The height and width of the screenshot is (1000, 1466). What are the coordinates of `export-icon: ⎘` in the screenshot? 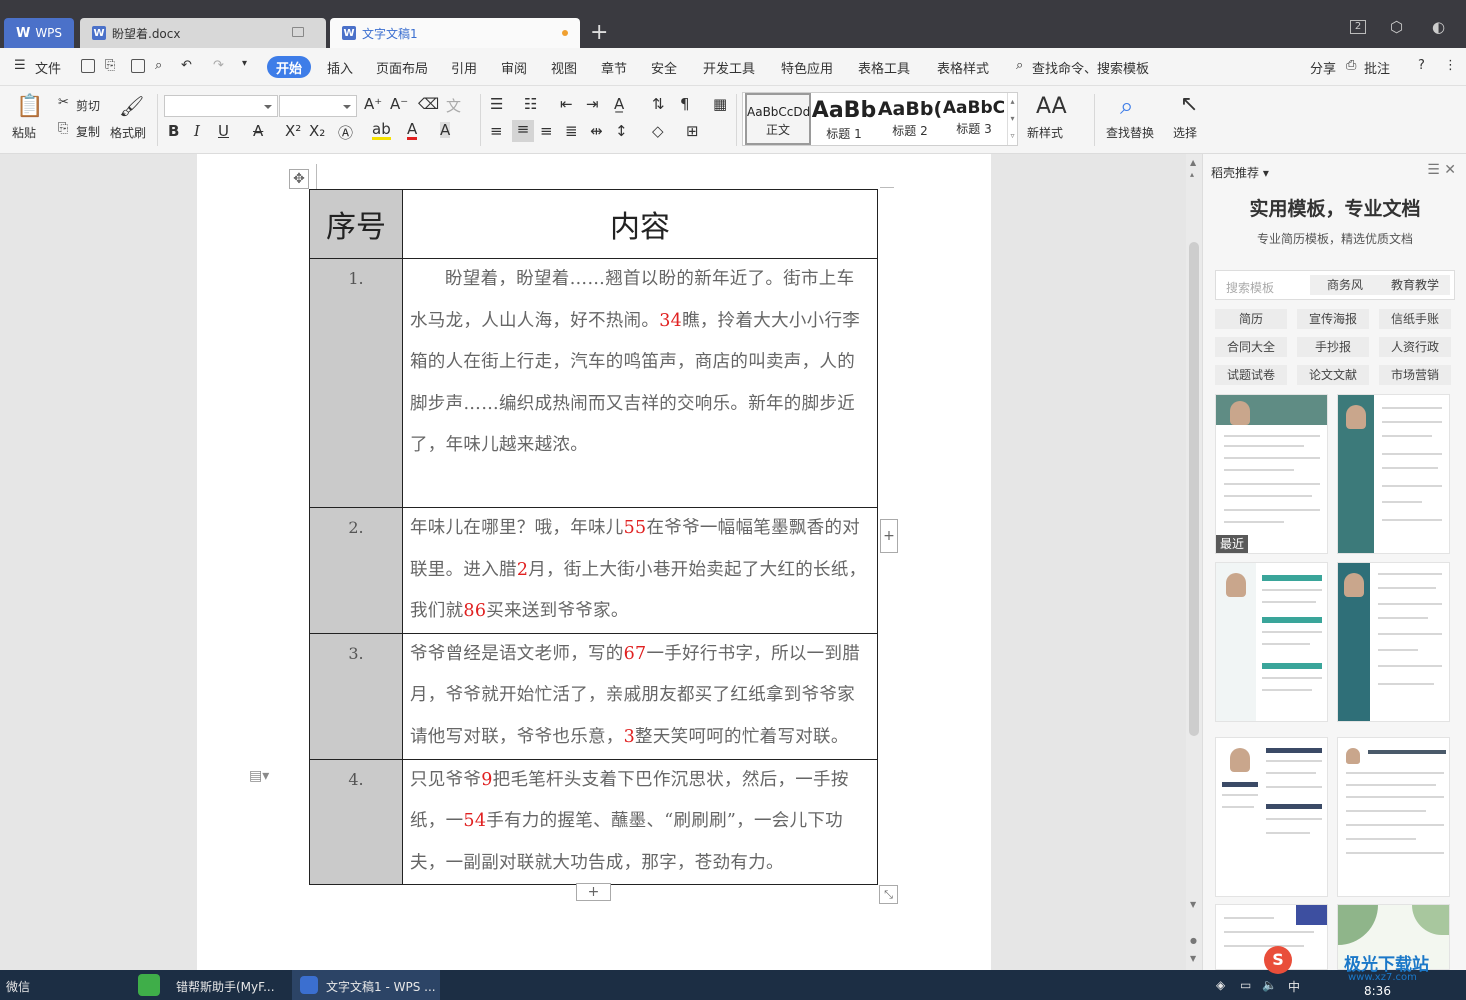 It's located at (110, 65).